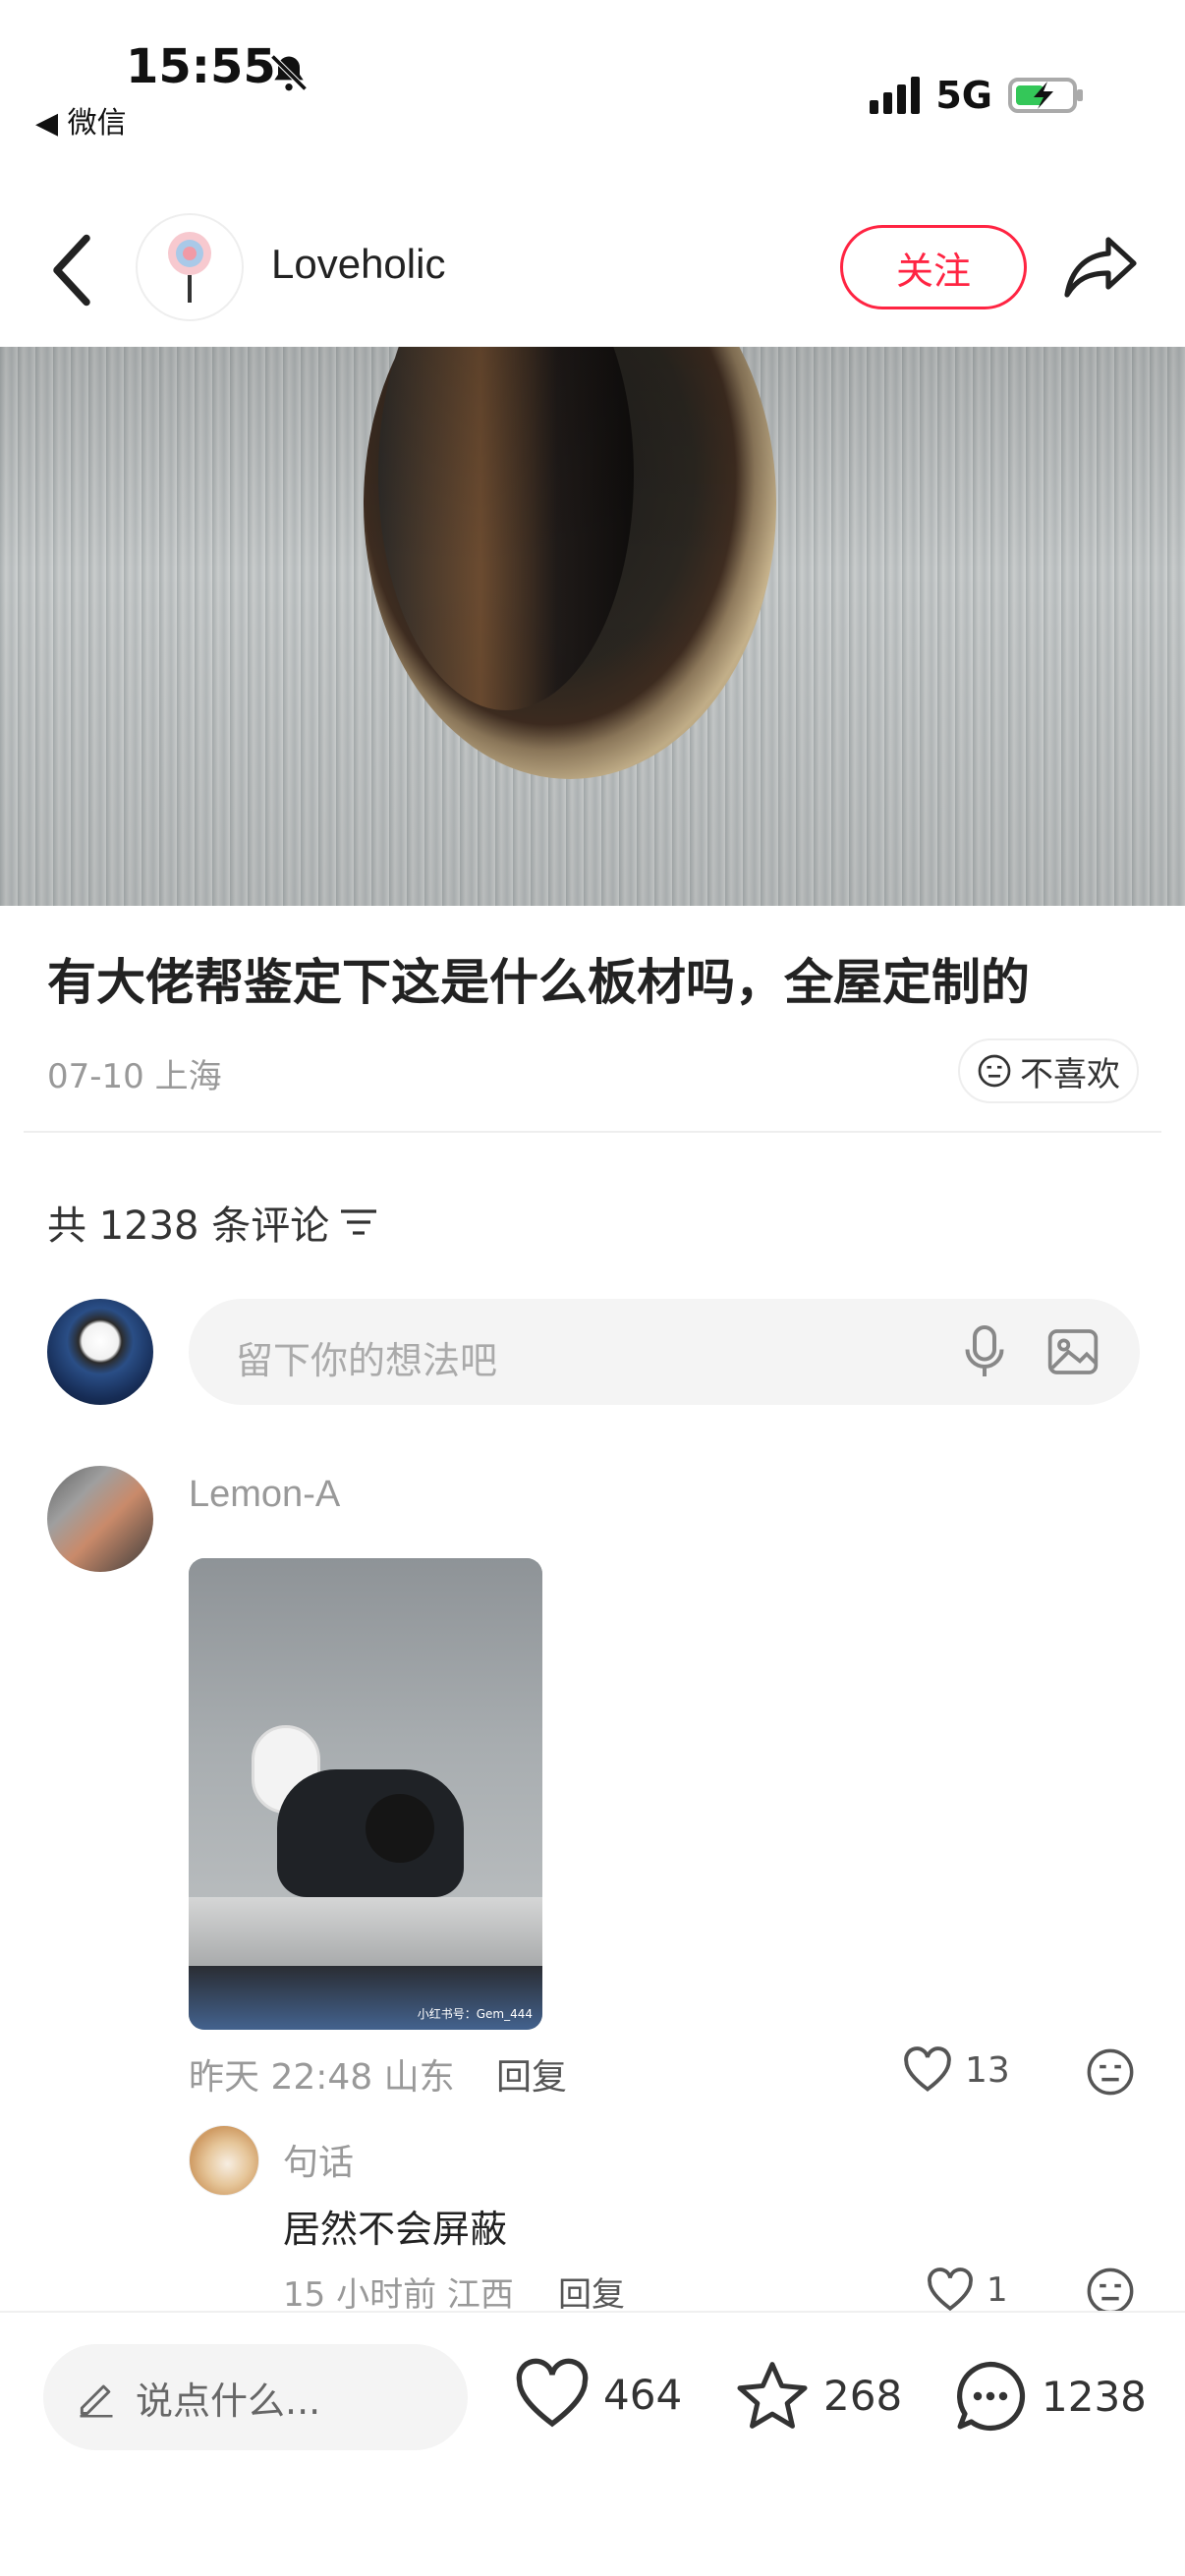 The width and height of the screenshot is (1185, 2576). Describe the element at coordinates (189, 1226) in the screenshot. I see `comment-count-label: 共 1238 条评论` at that location.